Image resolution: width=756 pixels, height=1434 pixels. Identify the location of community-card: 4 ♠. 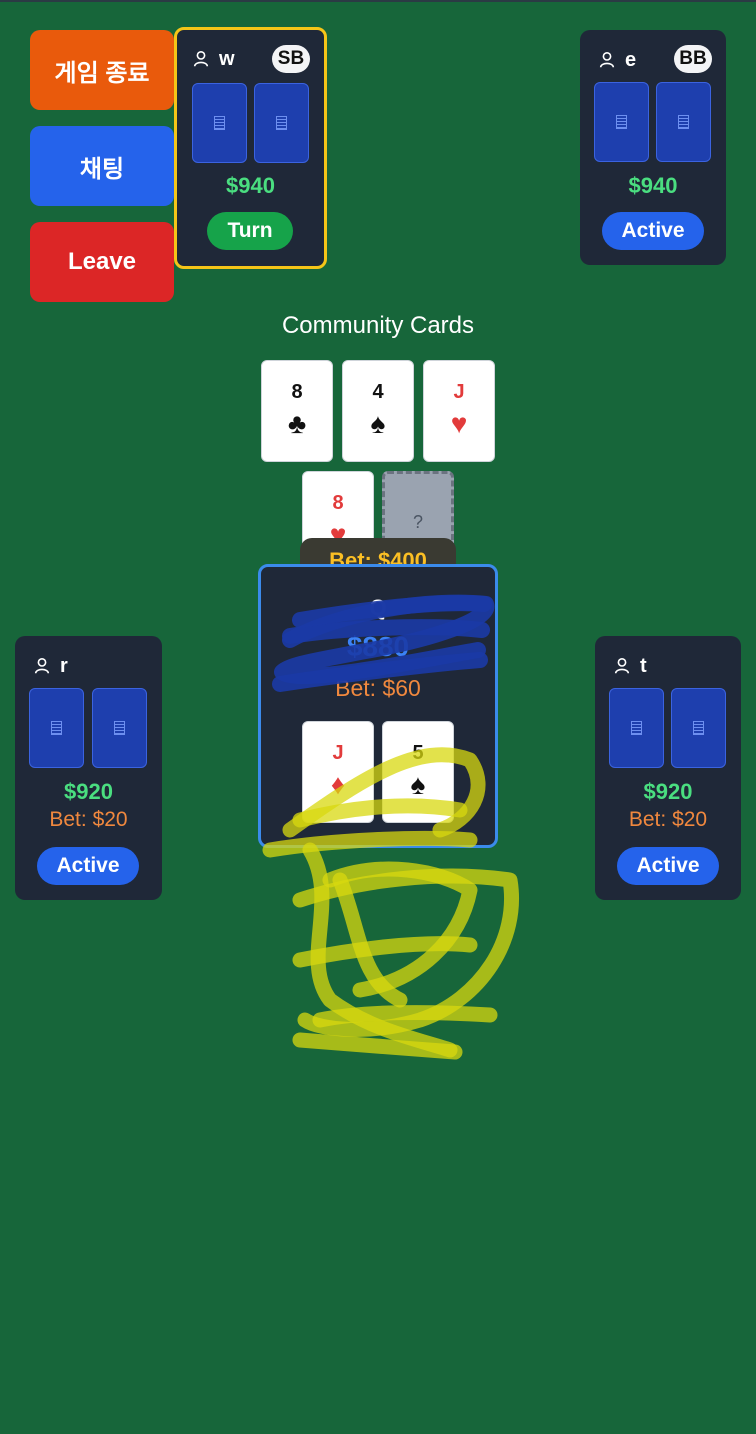
(378, 411).